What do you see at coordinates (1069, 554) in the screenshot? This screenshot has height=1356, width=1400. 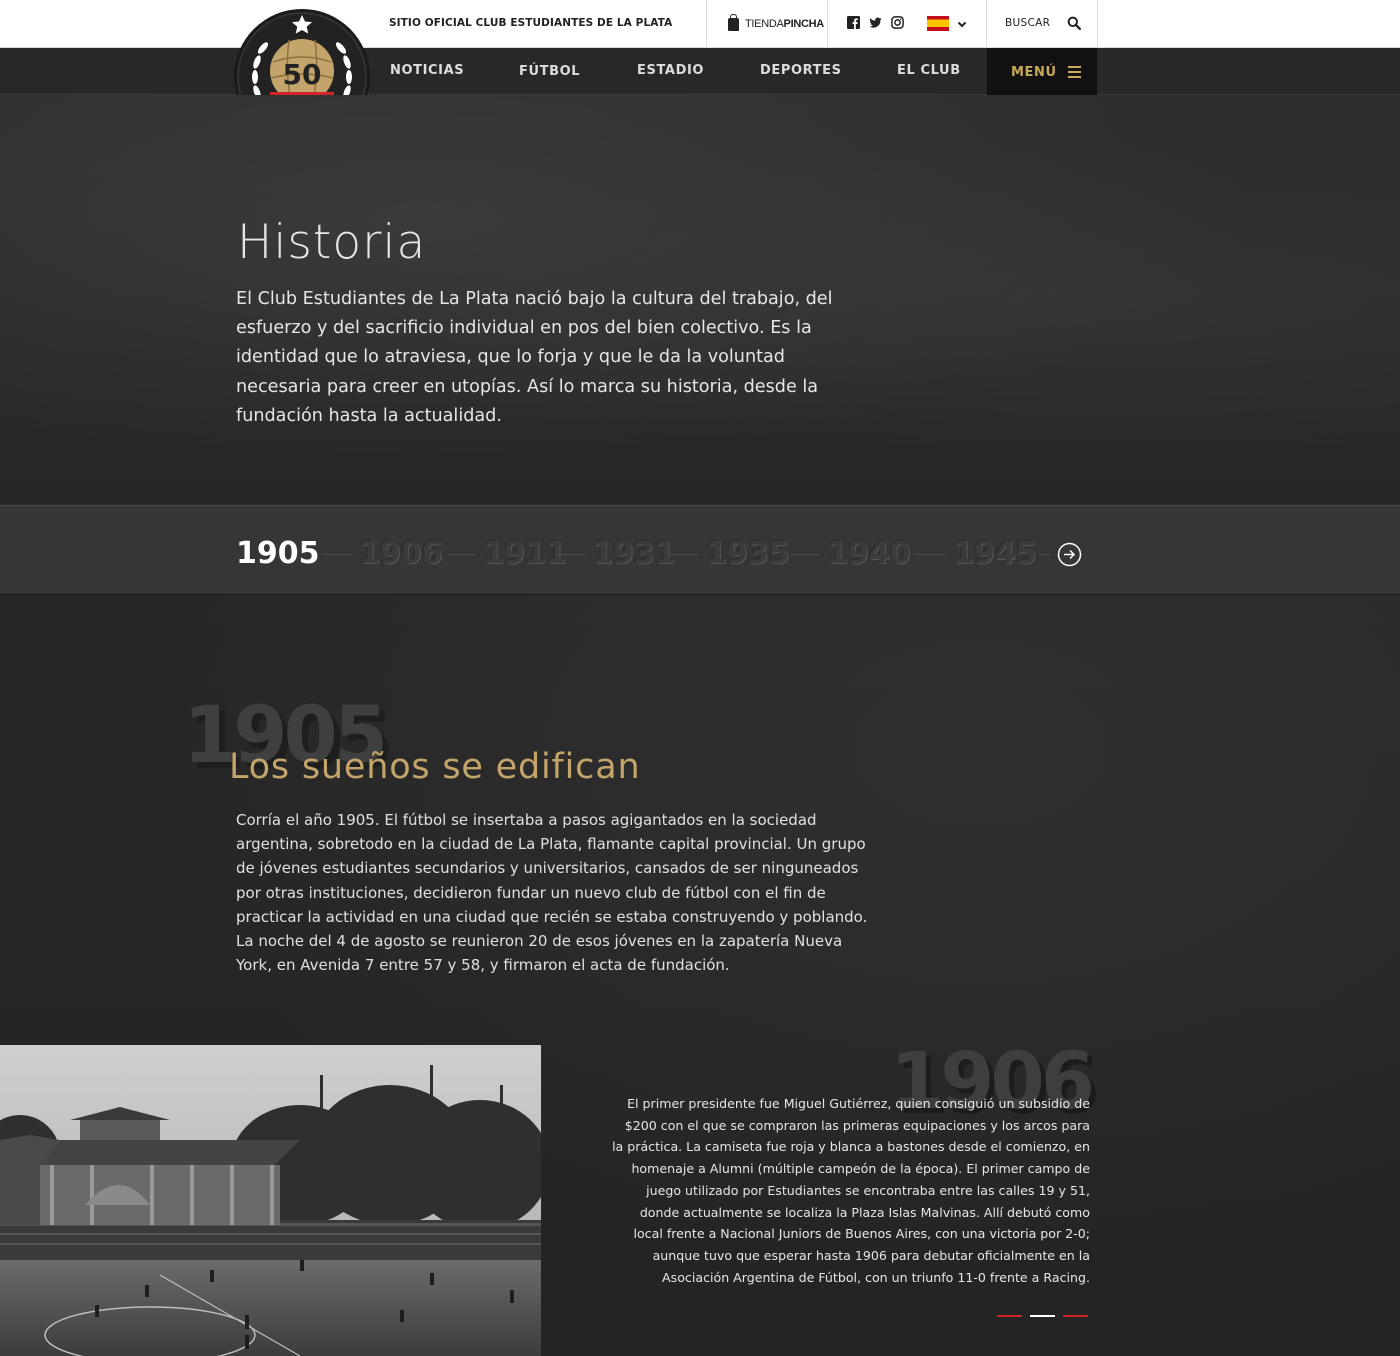 I see `arrow-right-circle-icon` at bounding box center [1069, 554].